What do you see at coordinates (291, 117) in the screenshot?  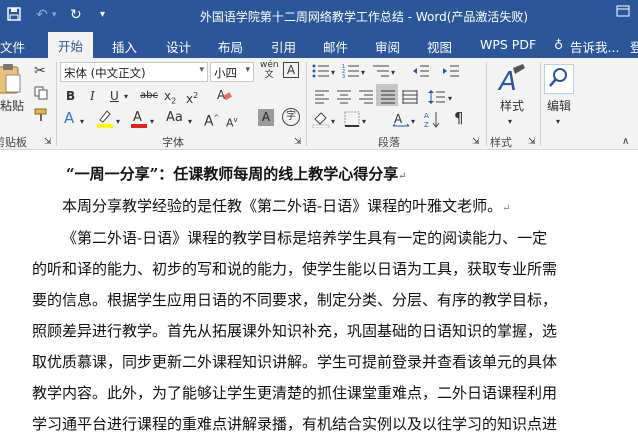 I see `enclose-characters-icon: 字` at bounding box center [291, 117].